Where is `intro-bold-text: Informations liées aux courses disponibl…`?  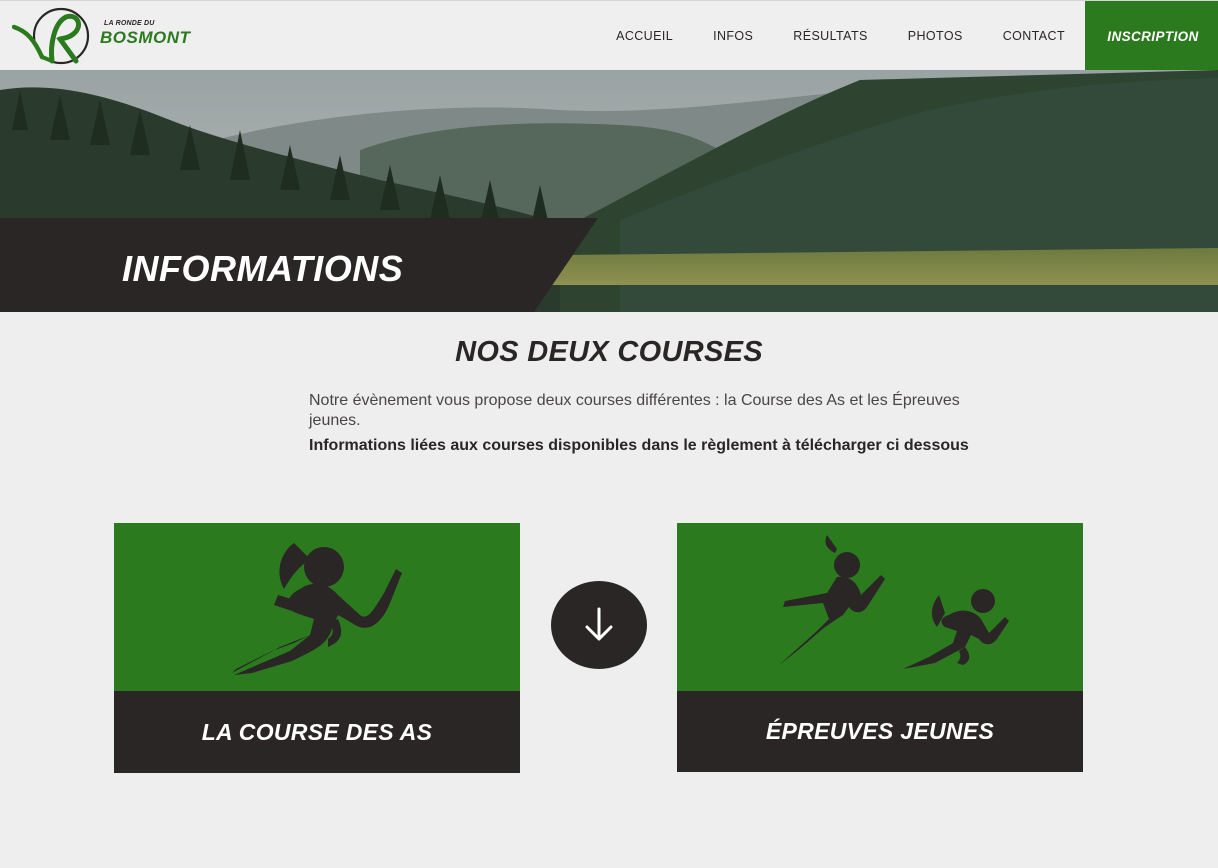
intro-bold-text: Informations liées aux courses disponibl… is located at coordinates (639, 445).